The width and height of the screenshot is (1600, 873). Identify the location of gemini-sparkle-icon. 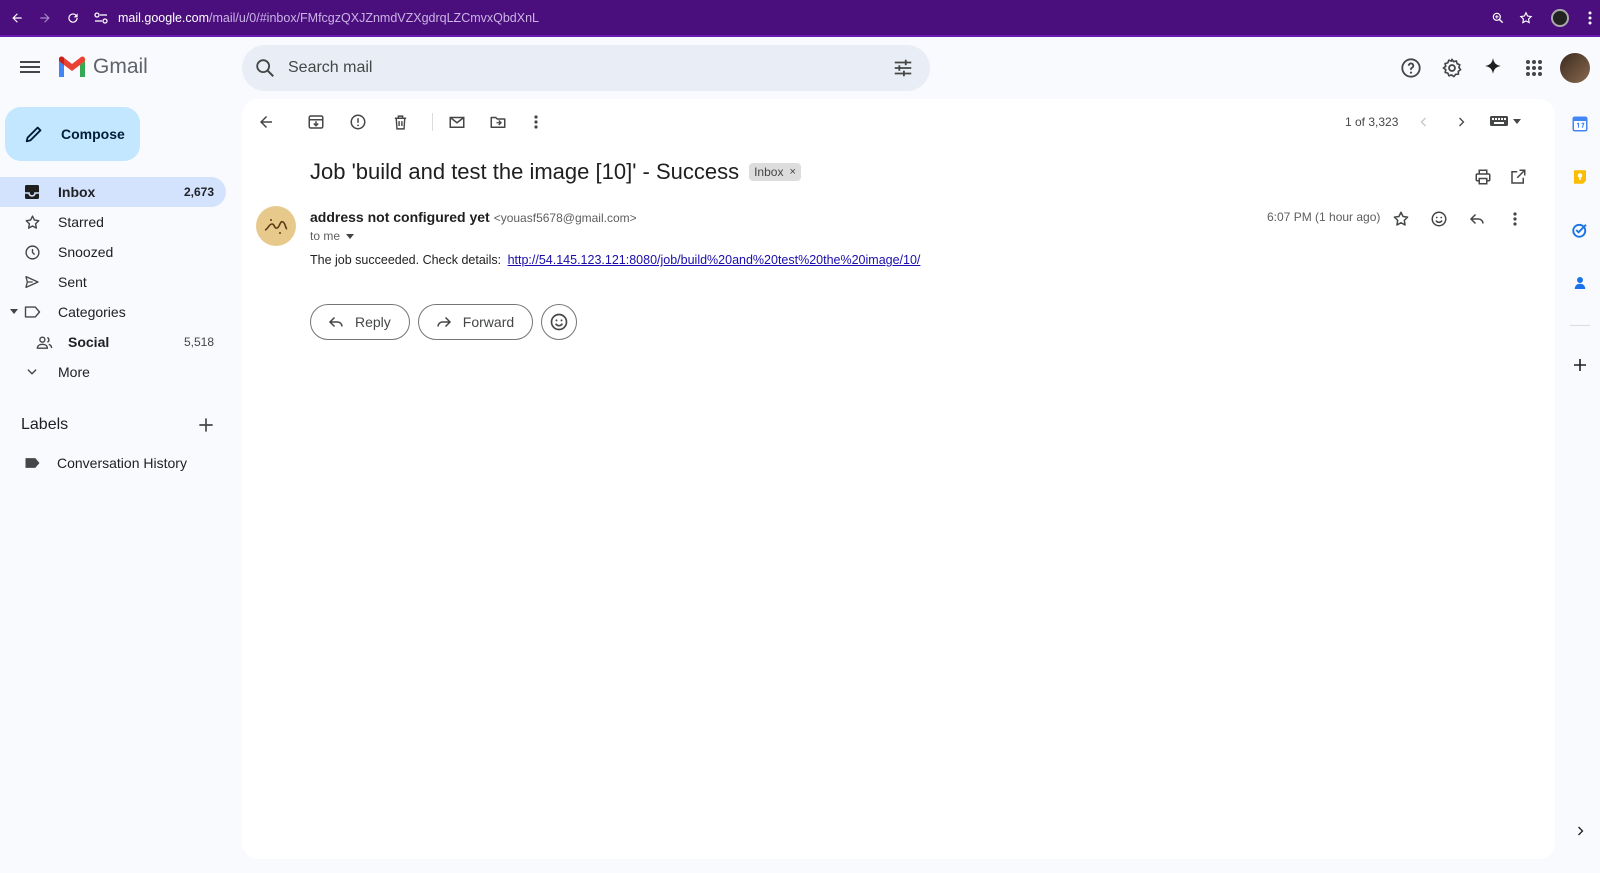
(1492, 68).